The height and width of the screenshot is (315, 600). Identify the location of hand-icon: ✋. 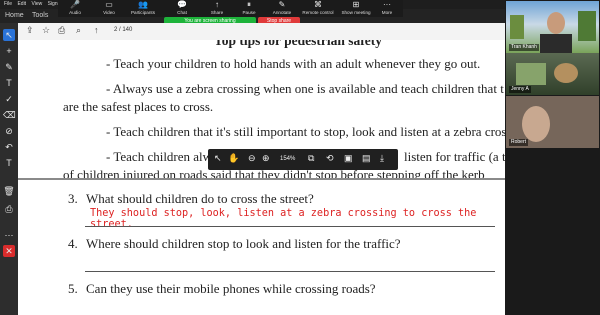
(233, 158).